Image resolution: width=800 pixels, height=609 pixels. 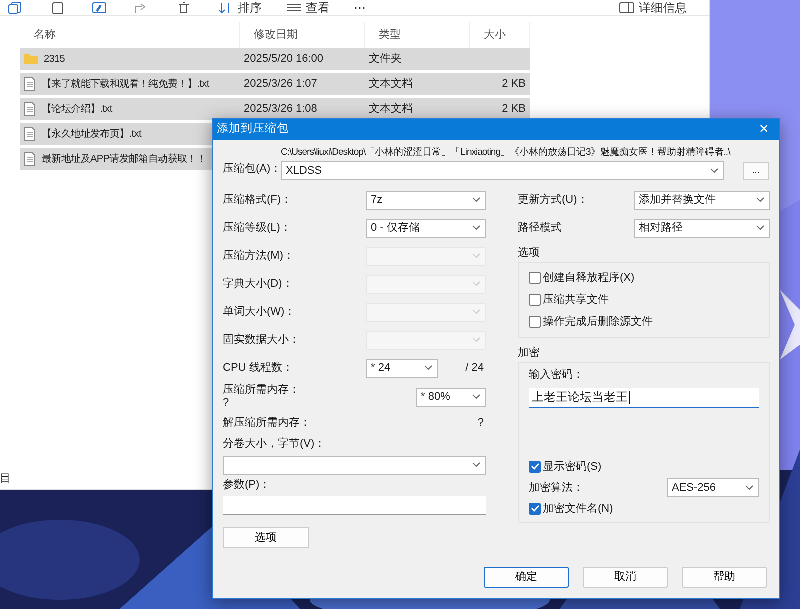 I want to click on group-title: 加密, so click(x=529, y=353).